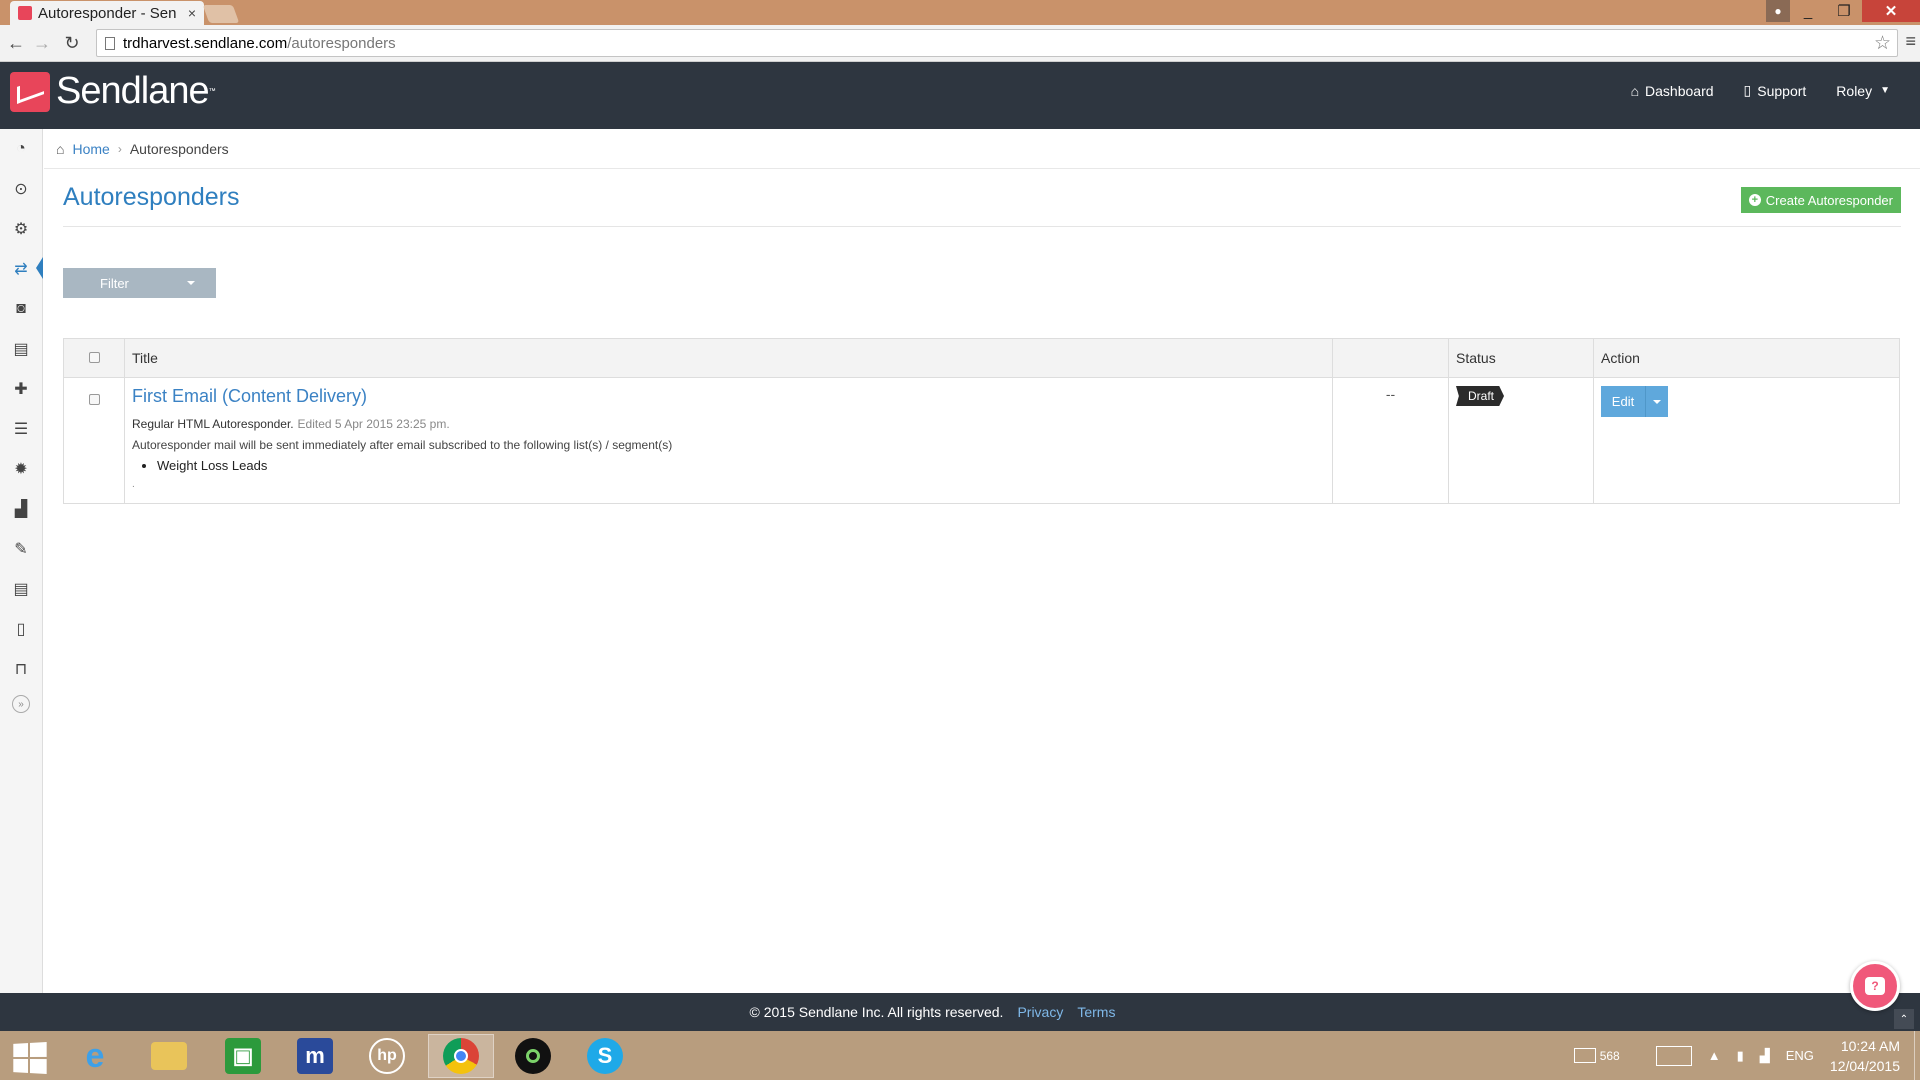 The height and width of the screenshot is (1080, 1920). Describe the element at coordinates (1917, 1055) in the screenshot. I see `show-desktop-button` at that location.